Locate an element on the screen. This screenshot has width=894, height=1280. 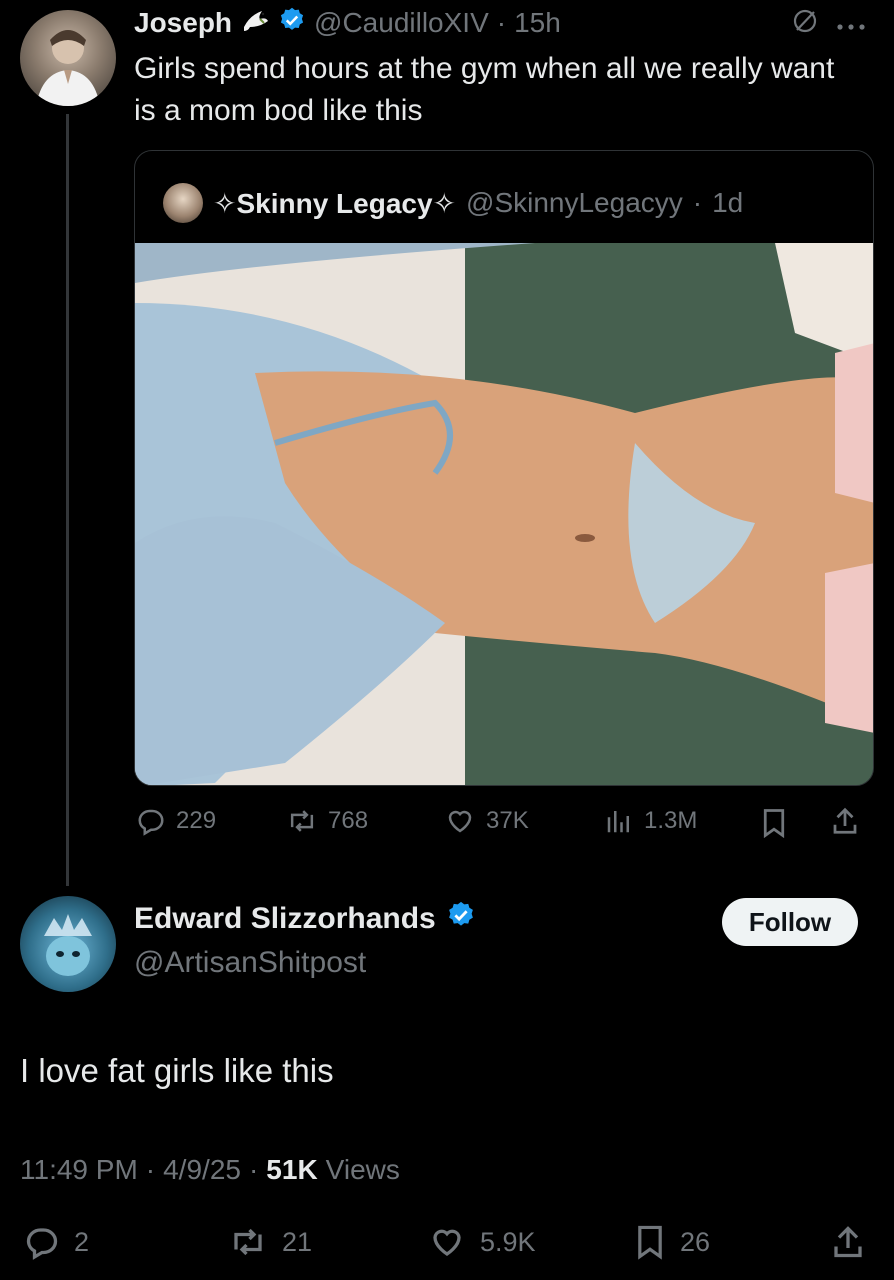
quoted-author-handle: @SkinnyLegacyy is located at coordinates (574, 202).